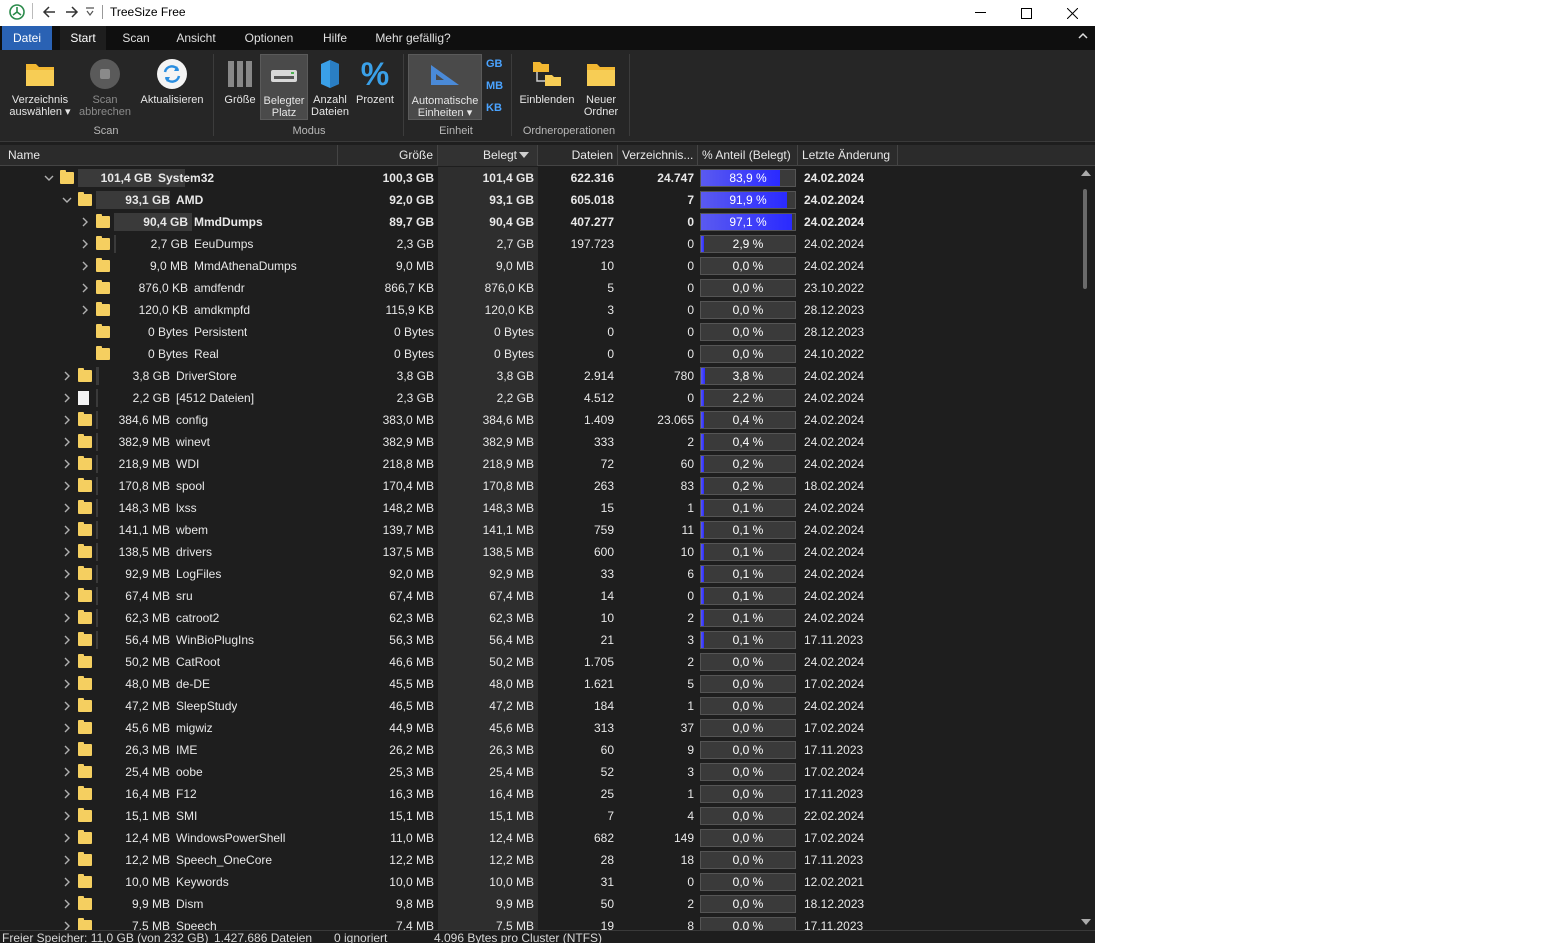  Describe the element at coordinates (50, 13) in the screenshot. I see `back-icon` at that location.